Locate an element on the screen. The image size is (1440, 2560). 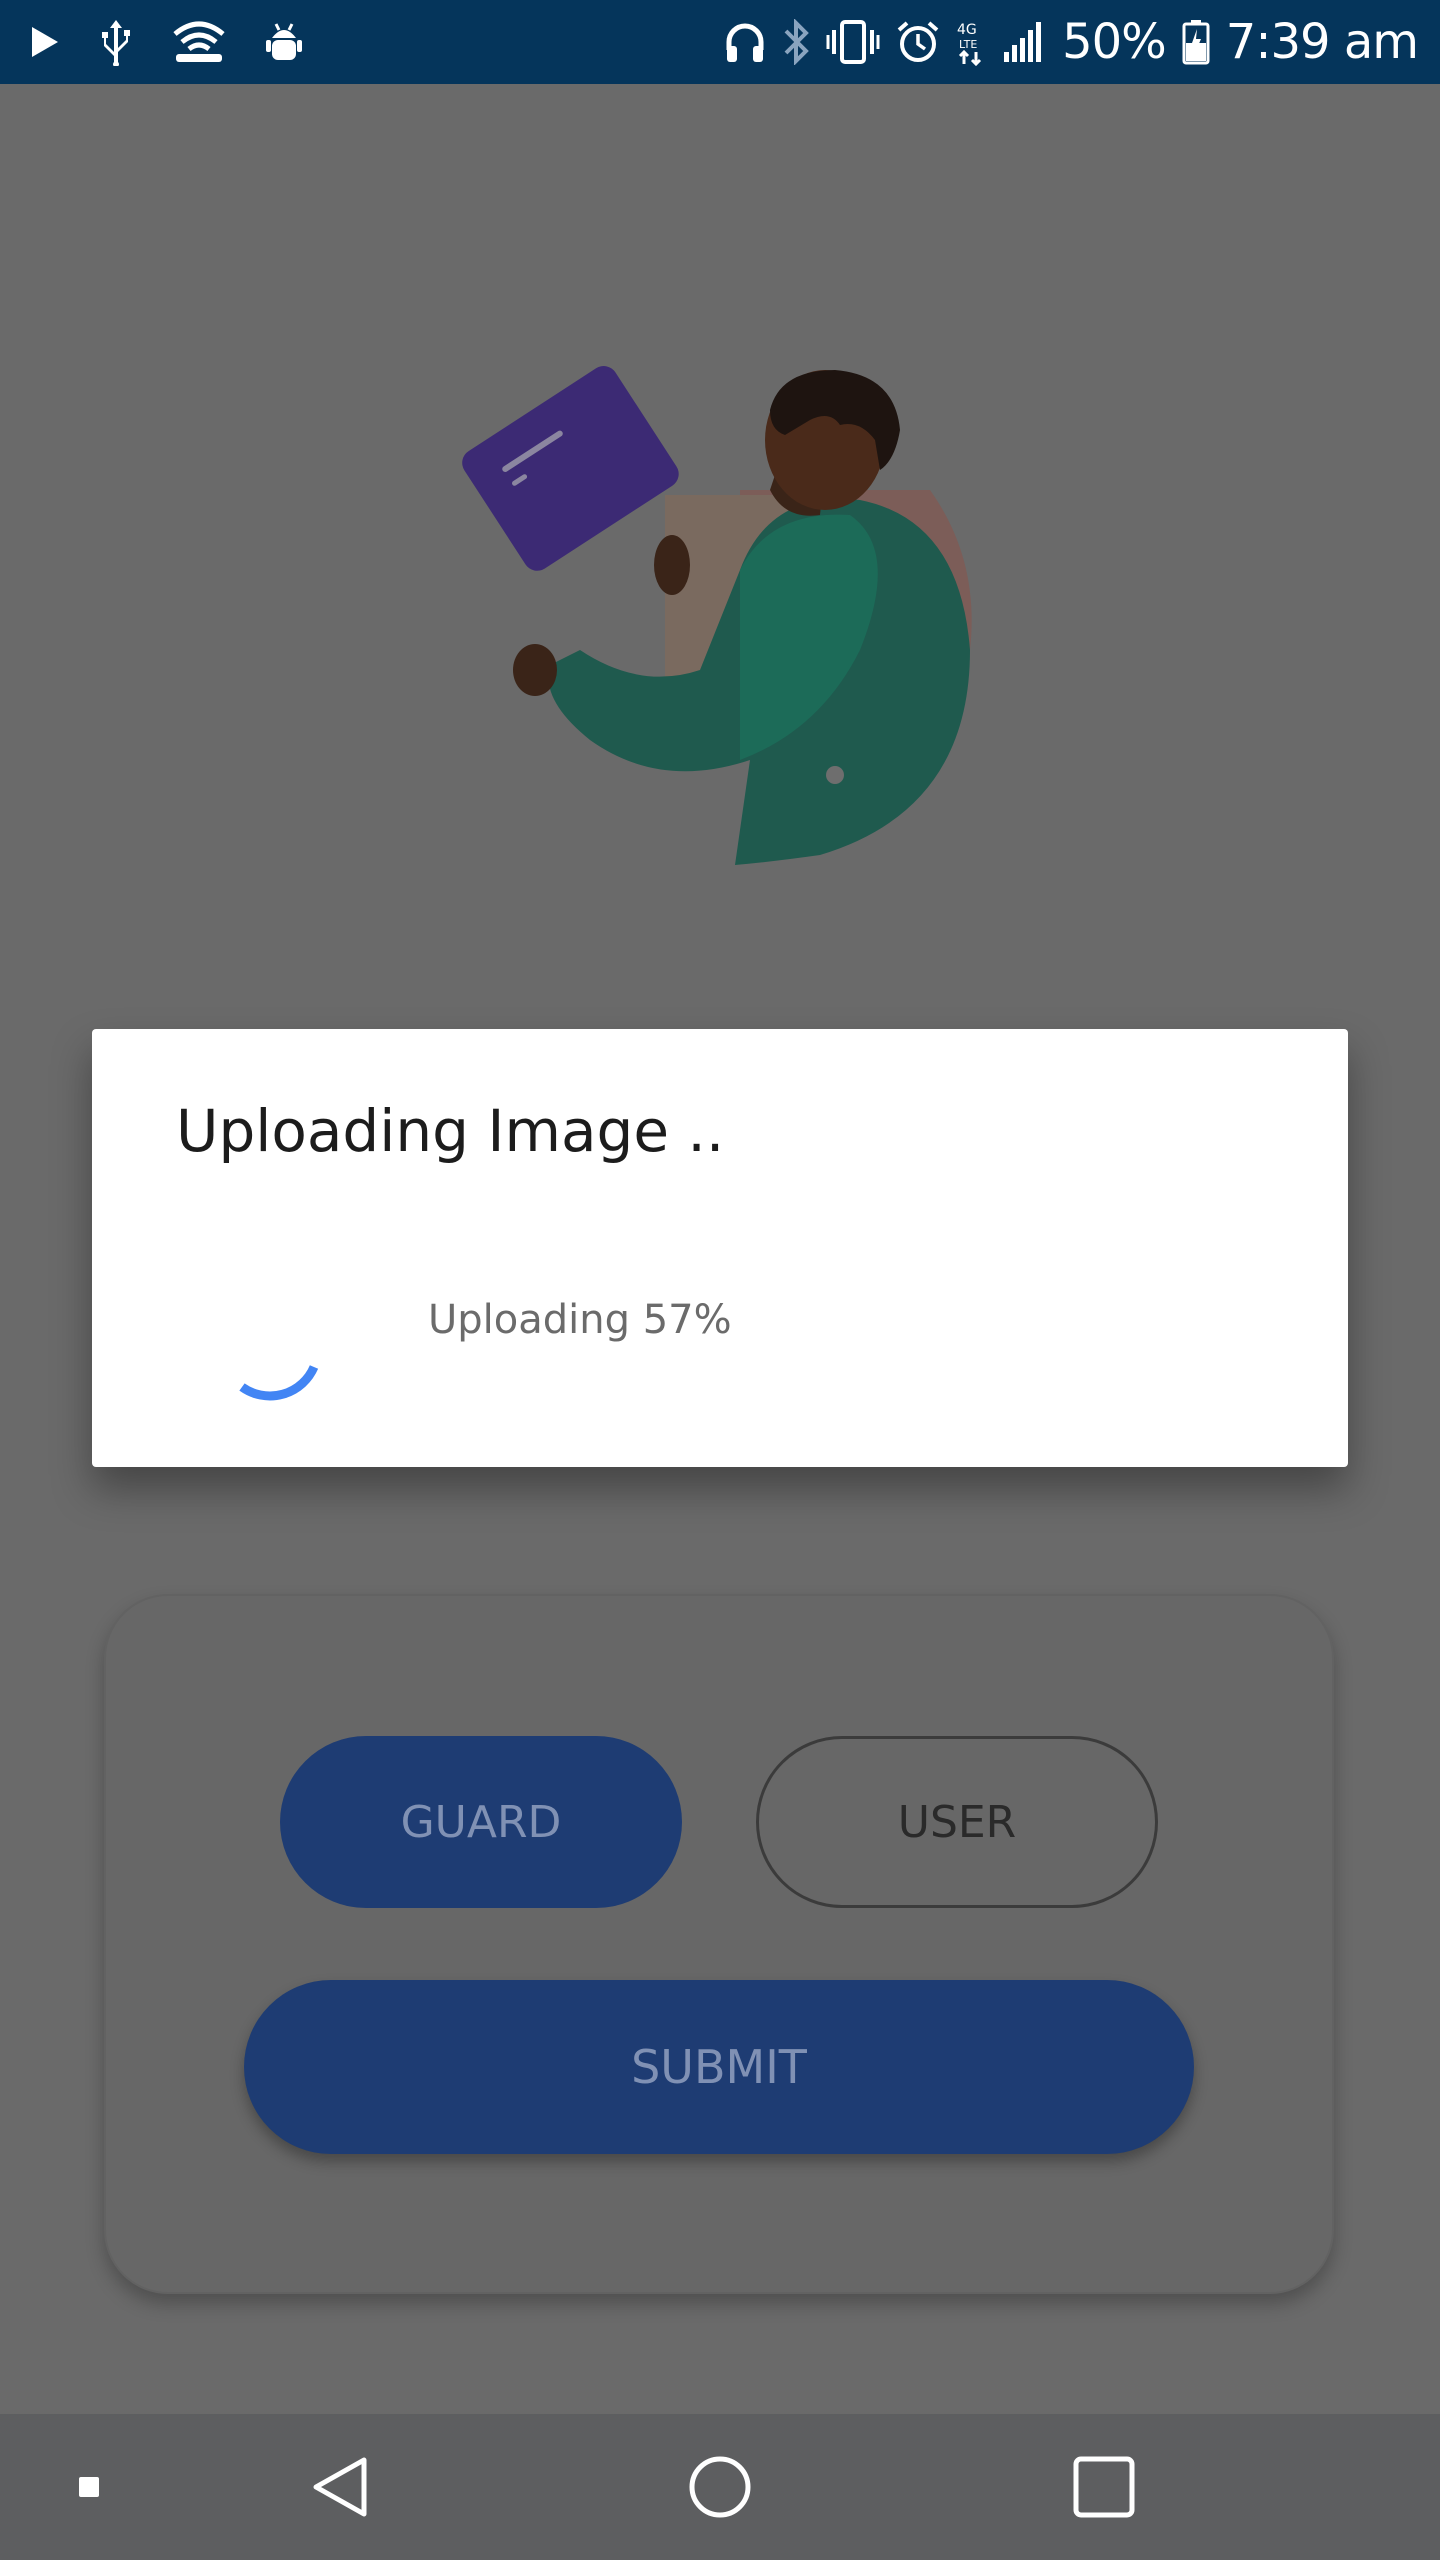
recent-dot-icon is located at coordinates (89, 2487).